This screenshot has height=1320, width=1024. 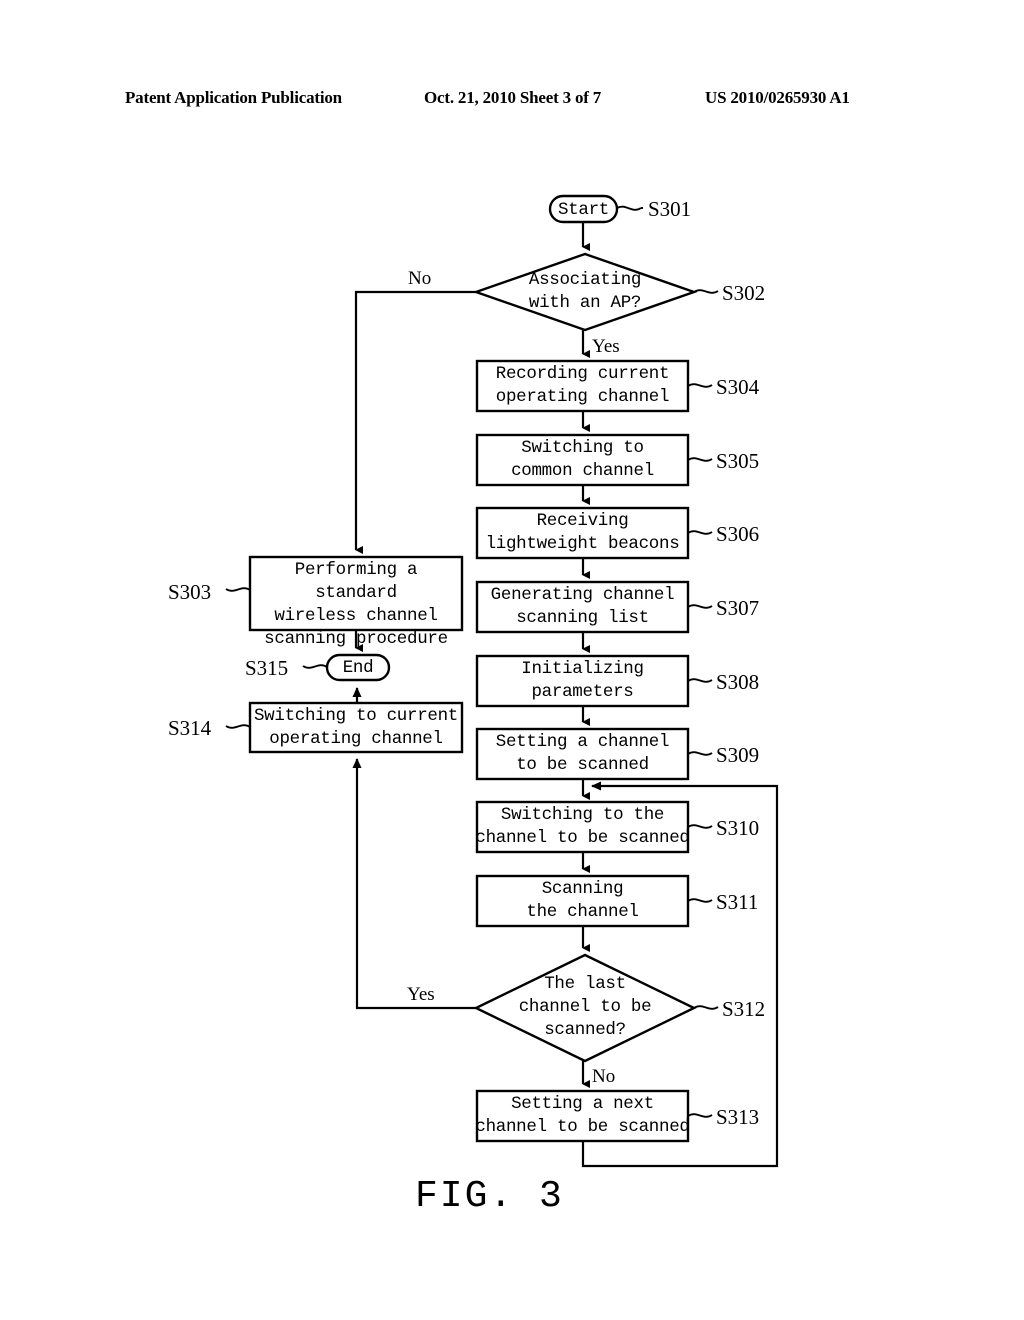 I want to click on node-shape-s306, so click(x=582, y=533).